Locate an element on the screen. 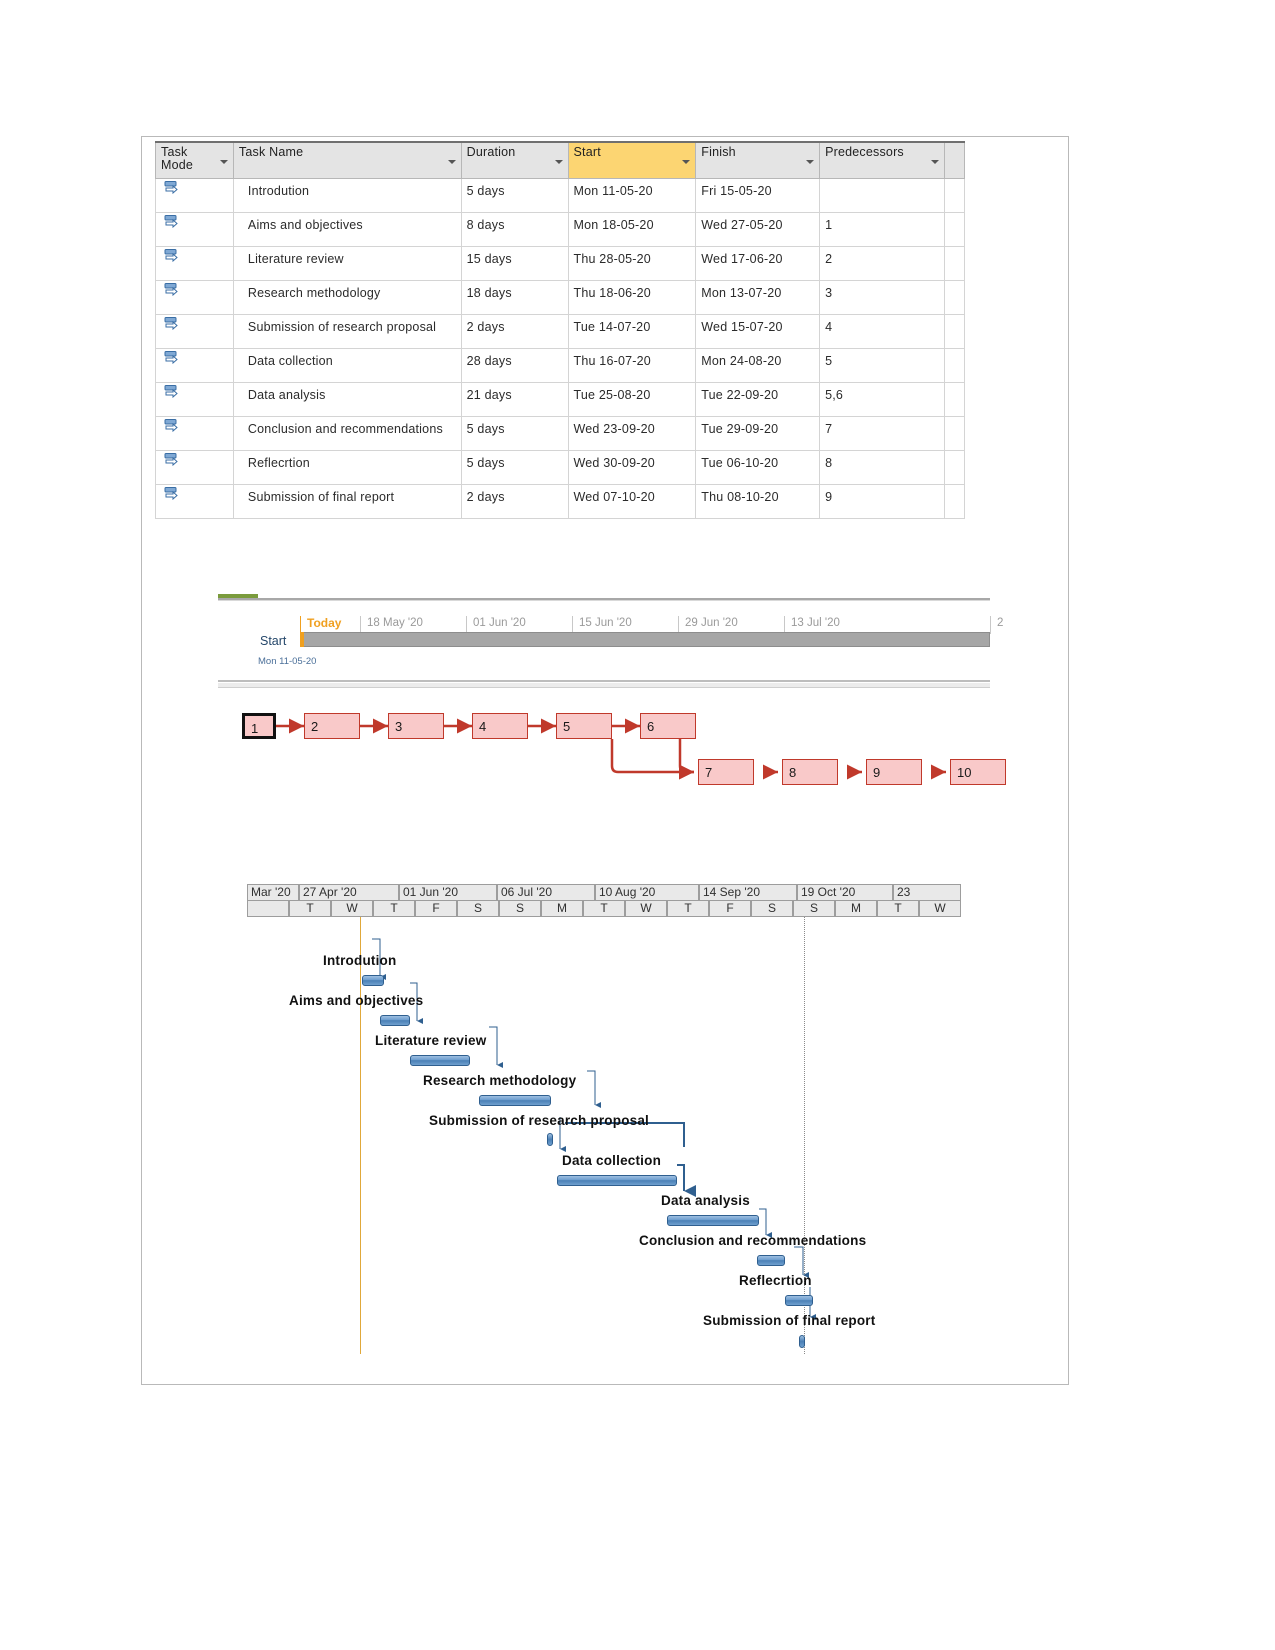  network-node-1: 1 is located at coordinates (259, 726).